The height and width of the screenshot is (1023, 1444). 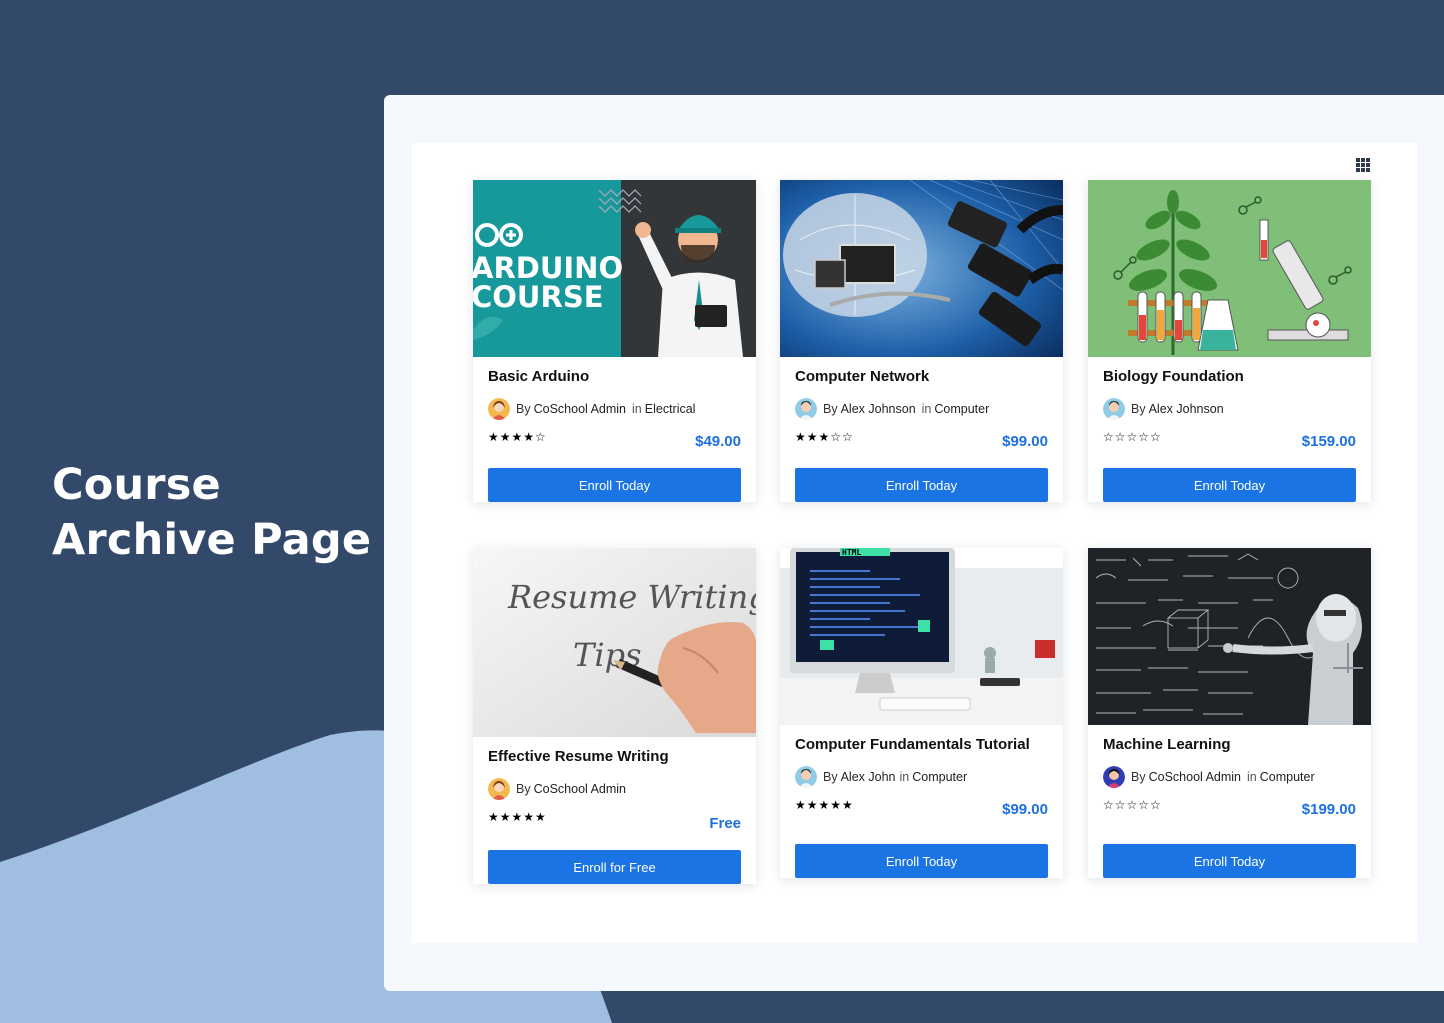 I want to click on course-thumbnail-machine-learning, so click(x=1229, y=636).